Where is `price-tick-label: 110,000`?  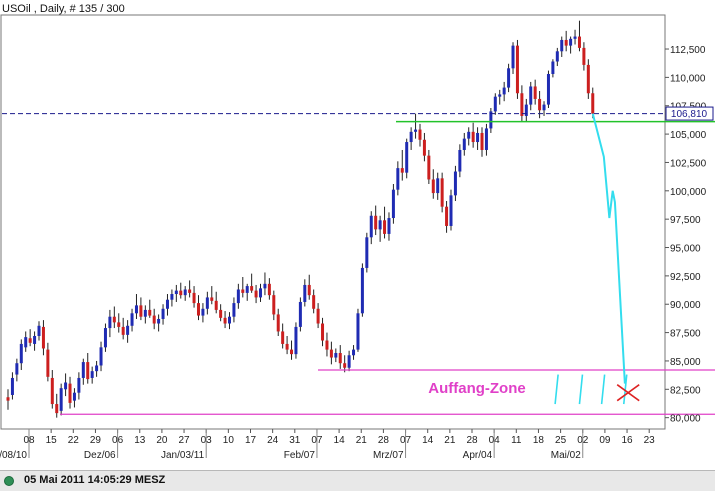 price-tick-label: 110,000 is located at coordinates (688, 78).